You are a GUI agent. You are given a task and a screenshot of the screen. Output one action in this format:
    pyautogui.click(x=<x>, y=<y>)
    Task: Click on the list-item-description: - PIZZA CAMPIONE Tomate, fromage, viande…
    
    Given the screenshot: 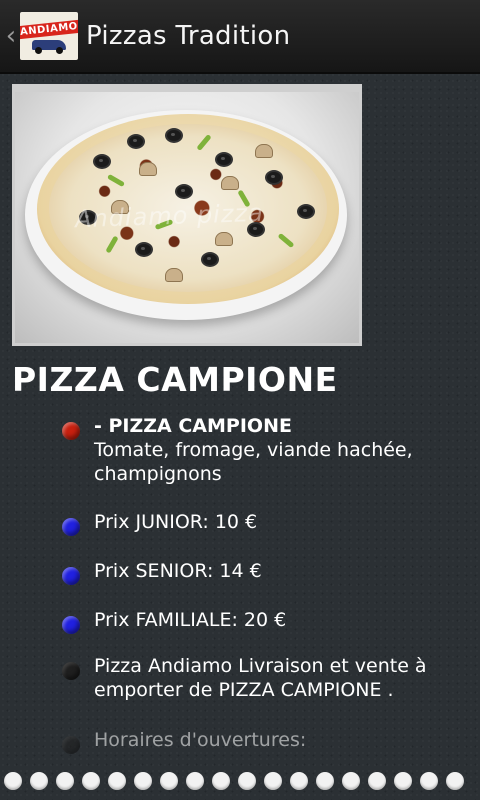 What is the action you would take?
    pyautogui.click(x=267, y=450)
    